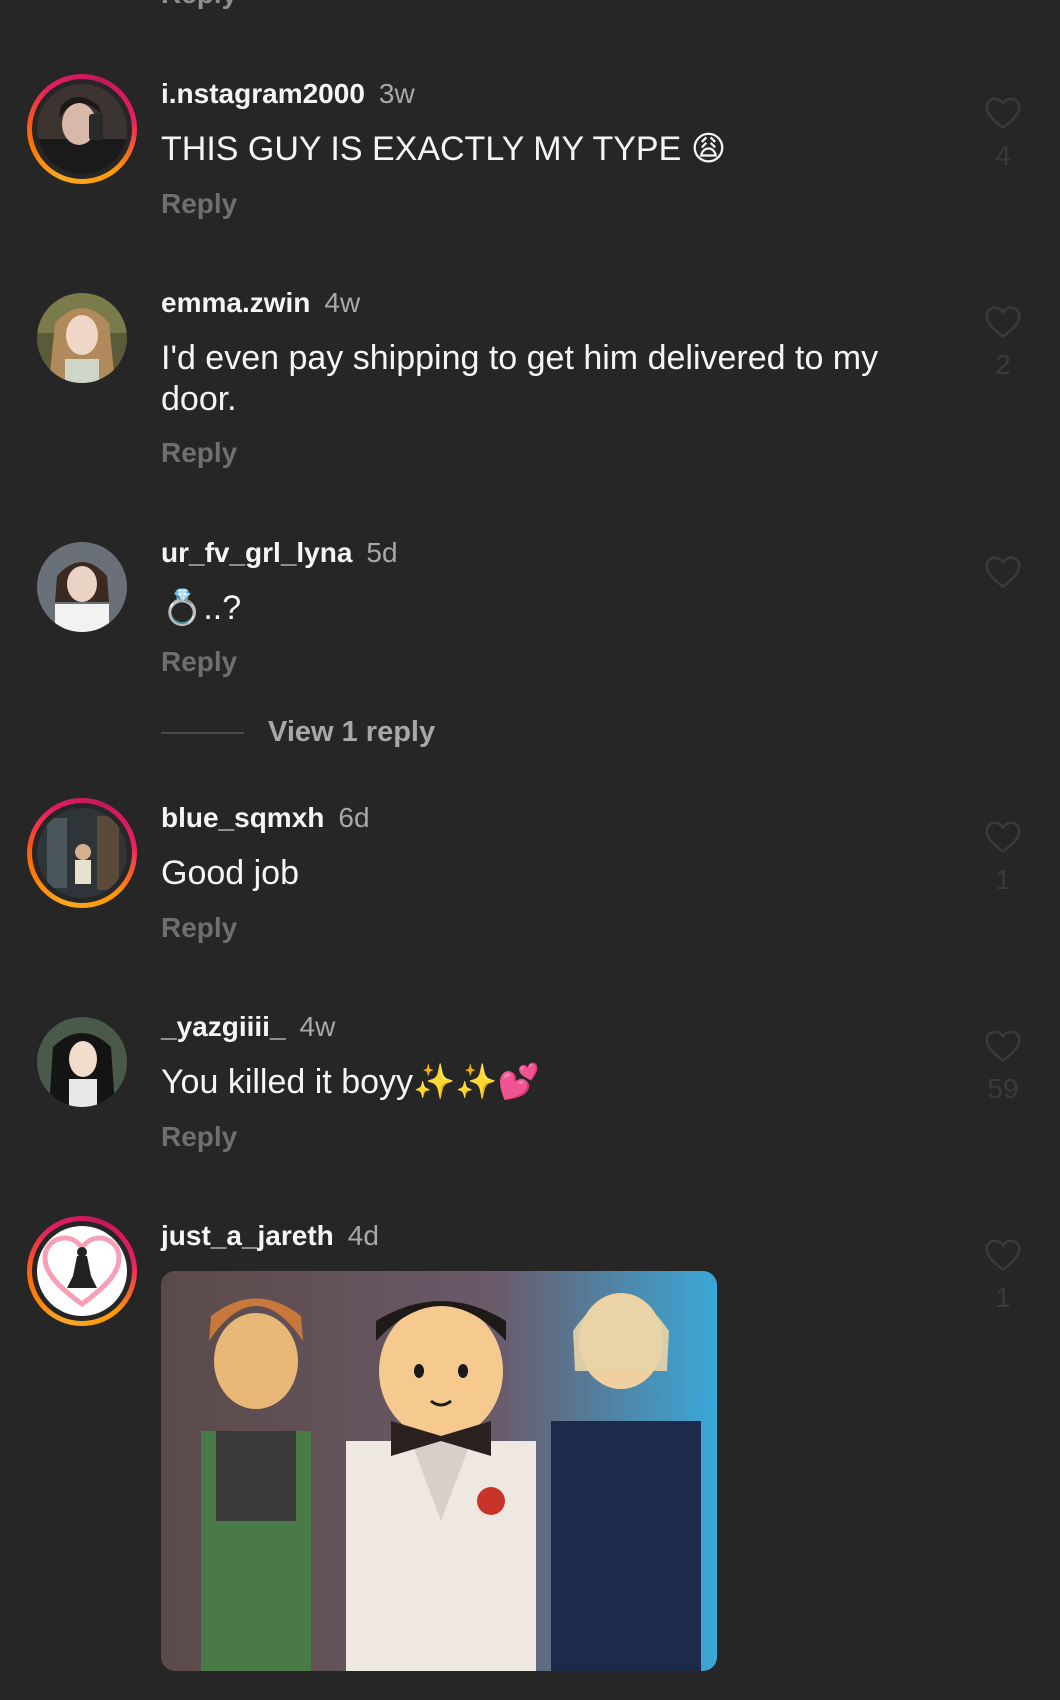 The height and width of the screenshot is (1700, 1060). I want to click on username: emma.zwin, so click(235, 302).